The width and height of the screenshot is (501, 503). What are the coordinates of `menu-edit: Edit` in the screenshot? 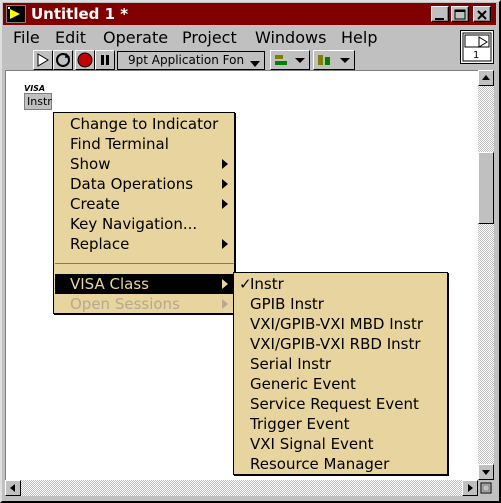 It's located at (70, 38).